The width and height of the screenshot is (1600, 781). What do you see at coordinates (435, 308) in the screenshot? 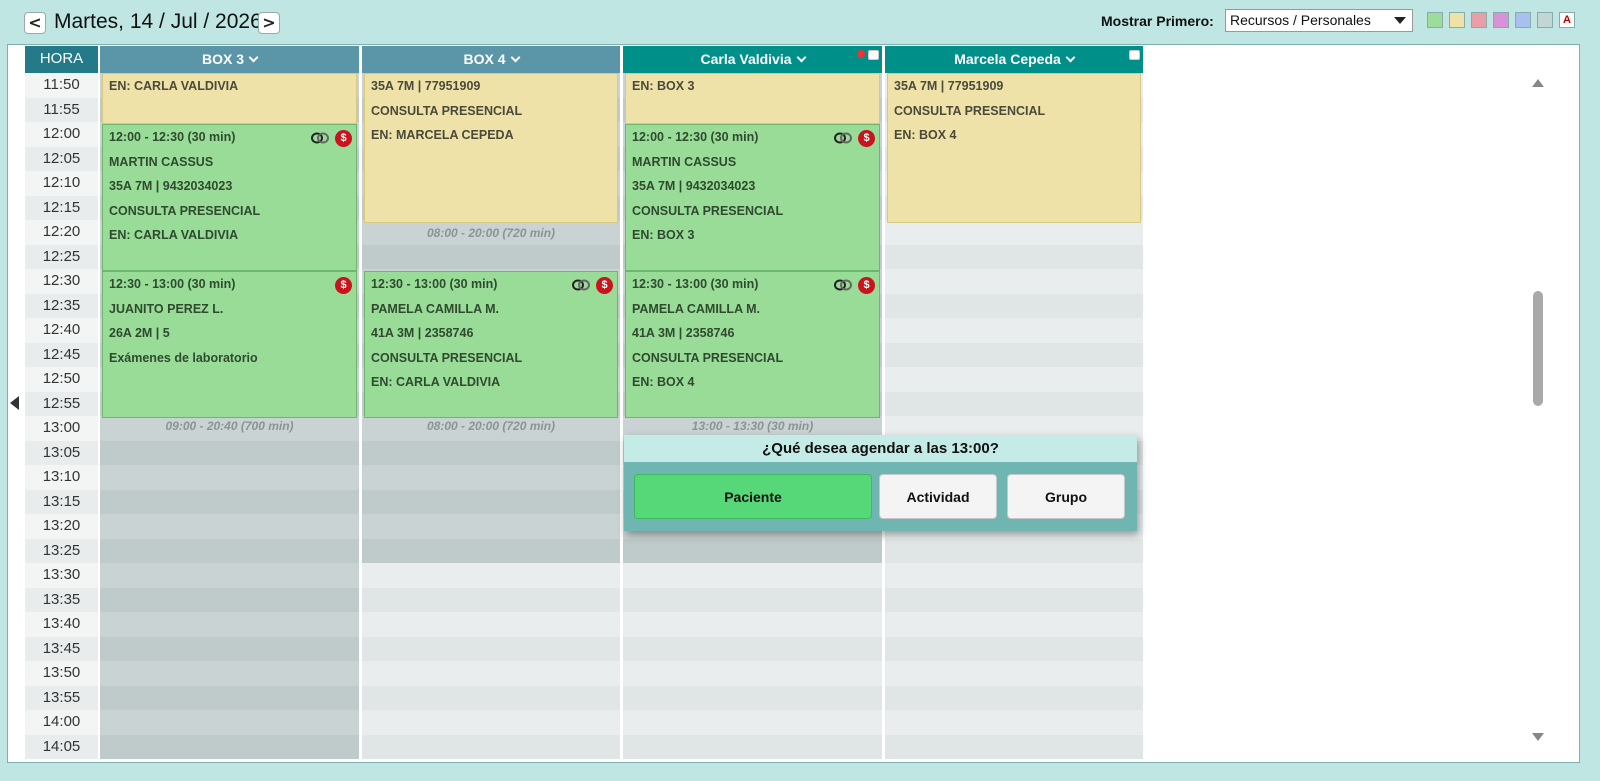
I see `patient-name: PAMELA CAMILLA M.` at bounding box center [435, 308].